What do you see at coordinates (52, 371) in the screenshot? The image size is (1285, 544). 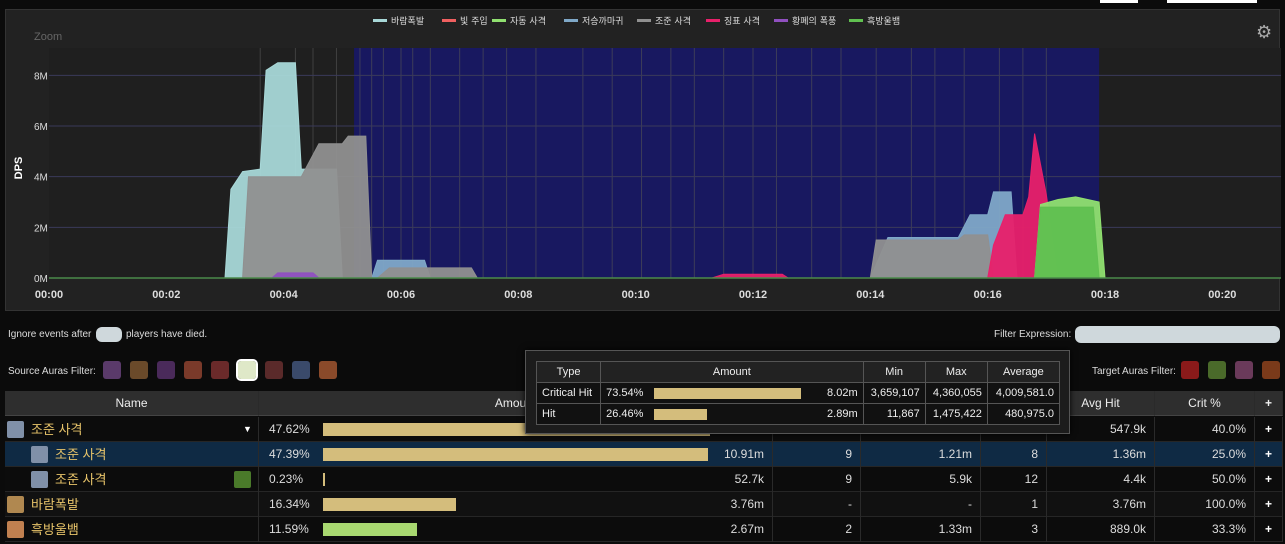 I see `source-auras-label: Source Auras Filter:` at bounding box center [52, 371].